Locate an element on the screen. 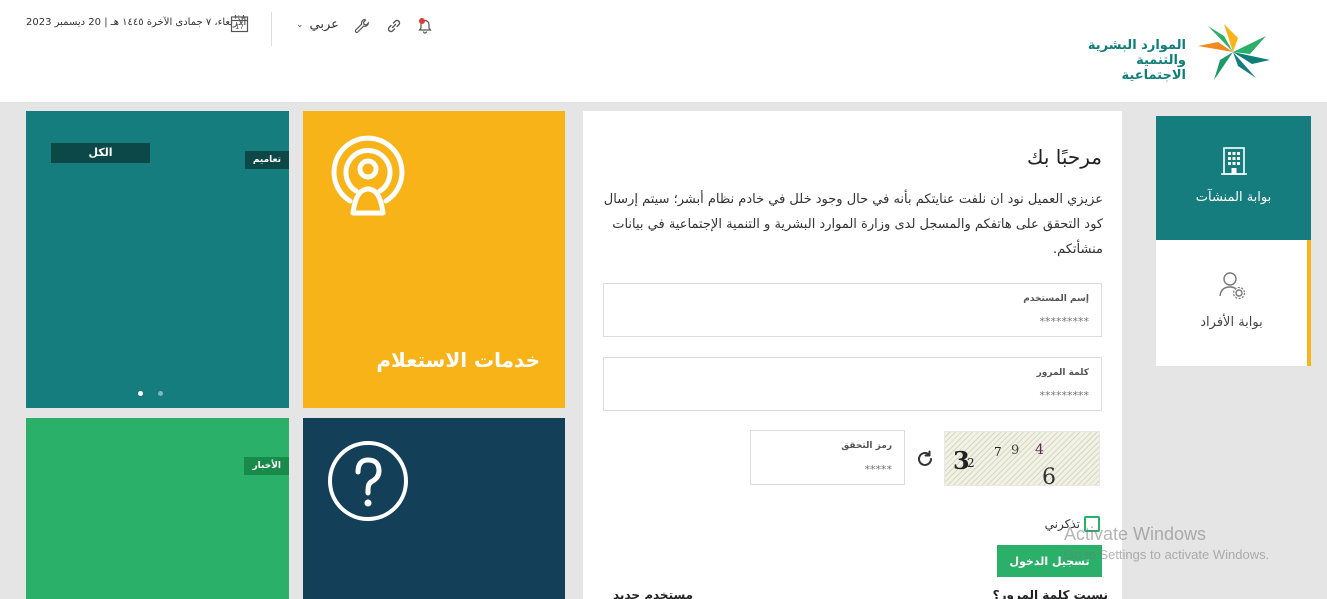  link-icon is located at coordinates (394, 26).